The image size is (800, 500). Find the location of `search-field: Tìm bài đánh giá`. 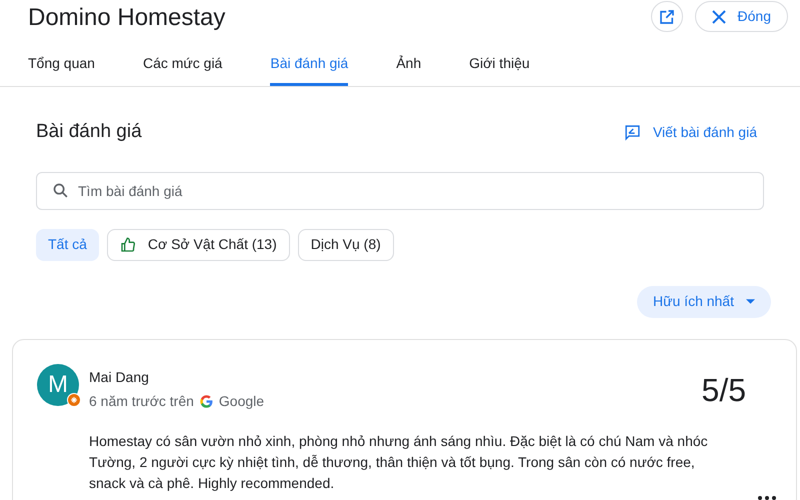

search-field: Tìm bài đánh giá is located at coordinates (400, 191).